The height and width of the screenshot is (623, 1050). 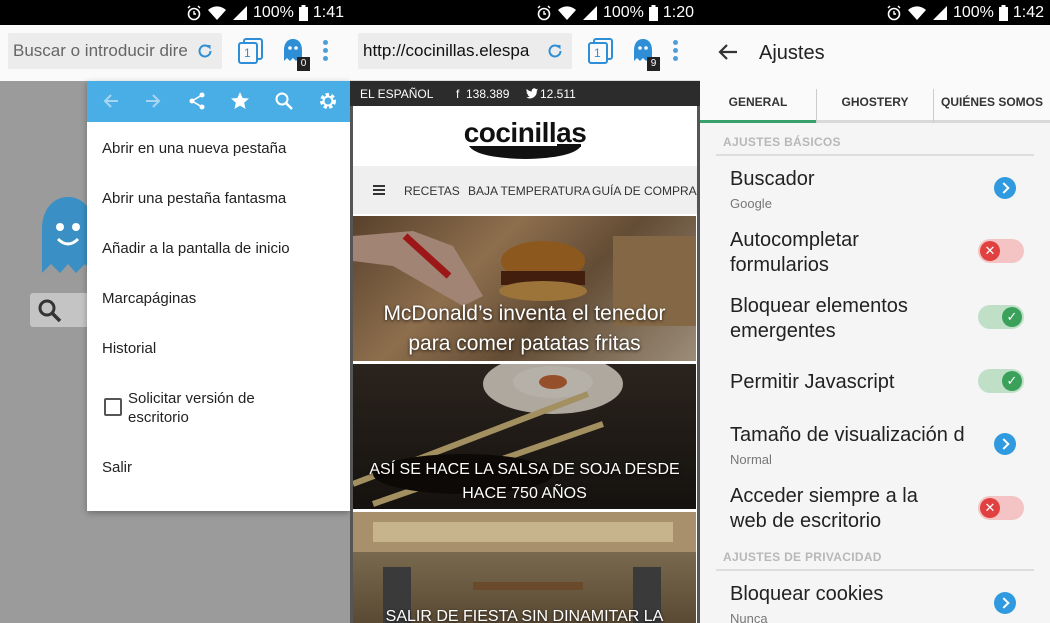 I want to click on article-title-line1: SALIR DE FIESTA SIN DINAMITAR LA, so click(x=524, y=615).